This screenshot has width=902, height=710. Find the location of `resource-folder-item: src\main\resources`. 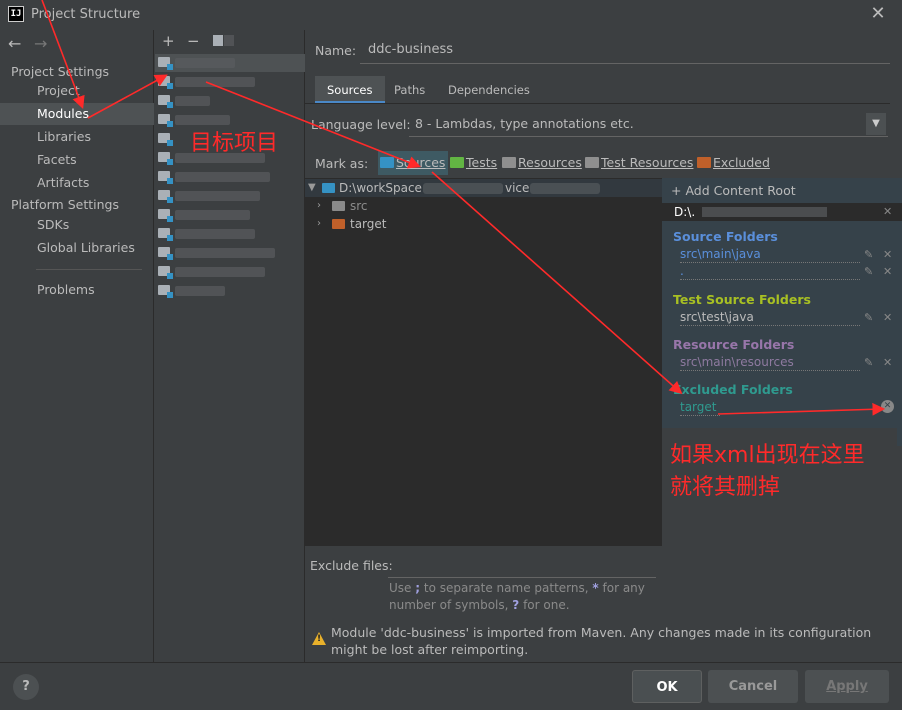

resource-folder-item: src\main\resources is located at coordinates (770, 363).